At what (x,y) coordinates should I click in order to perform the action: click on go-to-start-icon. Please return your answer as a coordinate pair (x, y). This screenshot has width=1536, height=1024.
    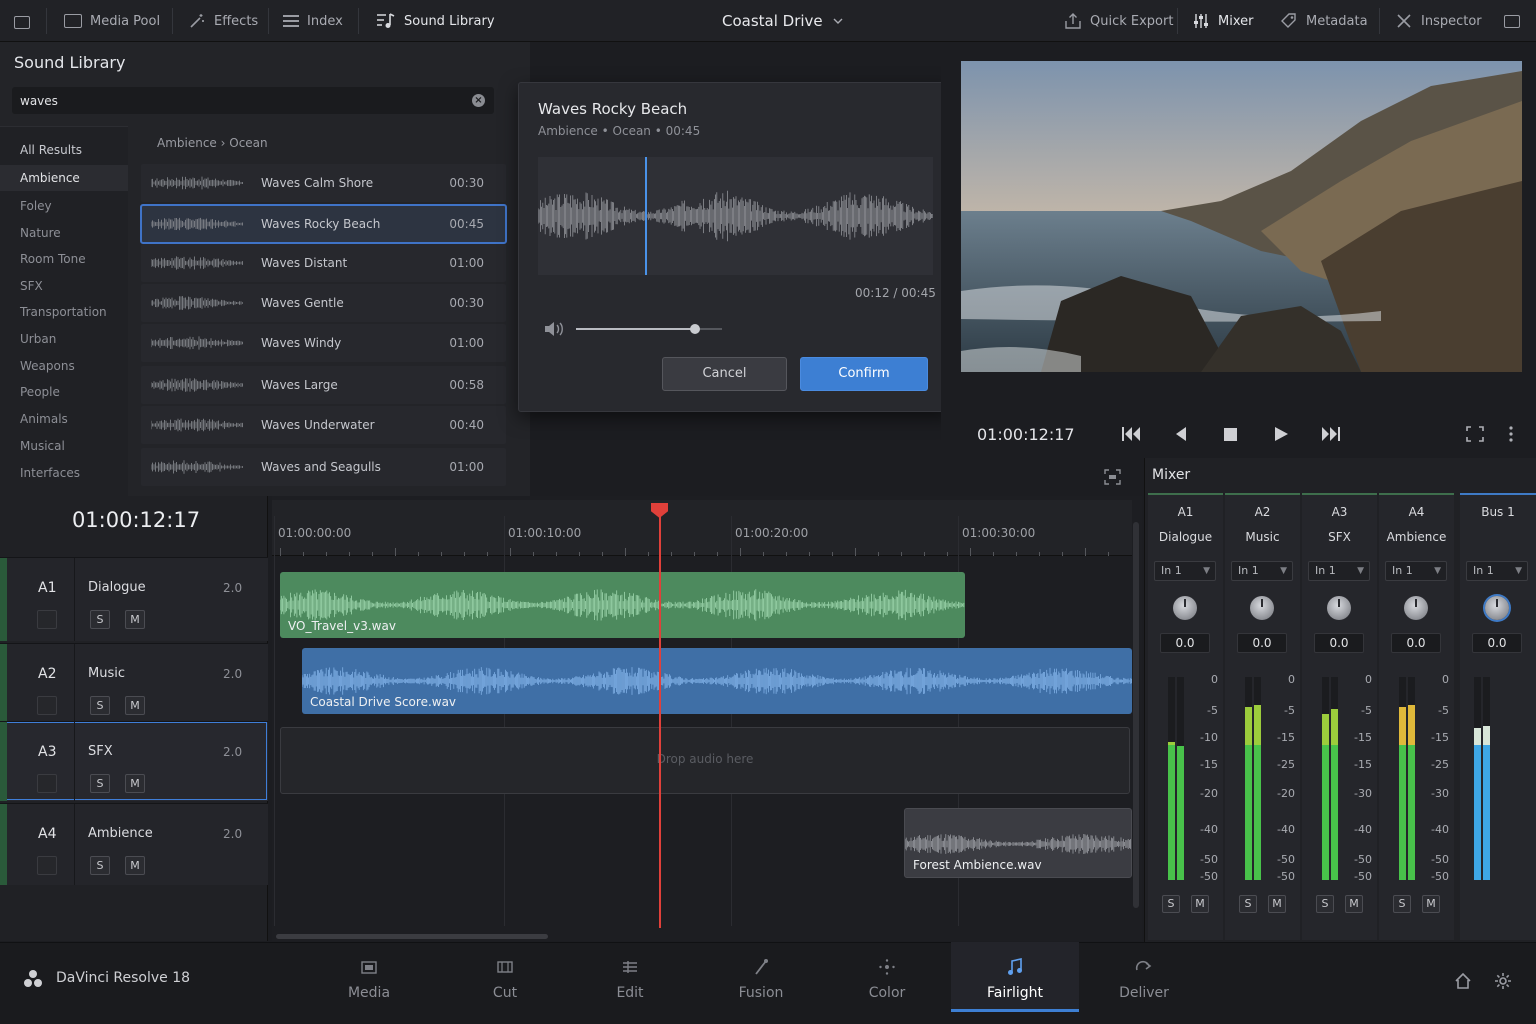
    Looking at the image, I should click on (1131, 434).